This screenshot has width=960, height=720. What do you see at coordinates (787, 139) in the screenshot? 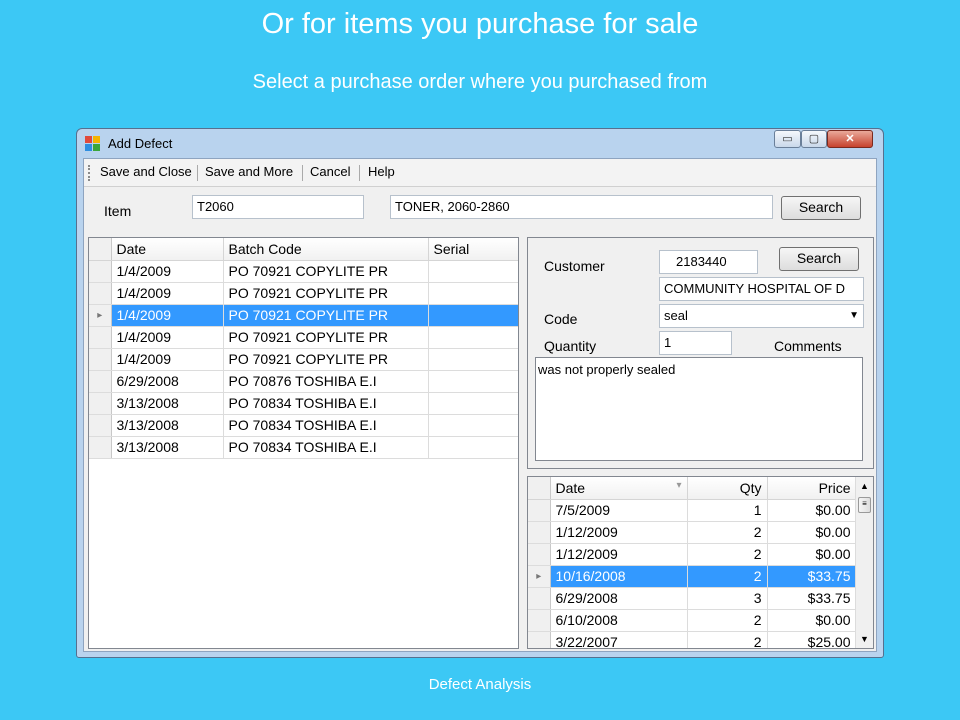
I see `minimize-button: ▭` at bounding box center [787, 139].